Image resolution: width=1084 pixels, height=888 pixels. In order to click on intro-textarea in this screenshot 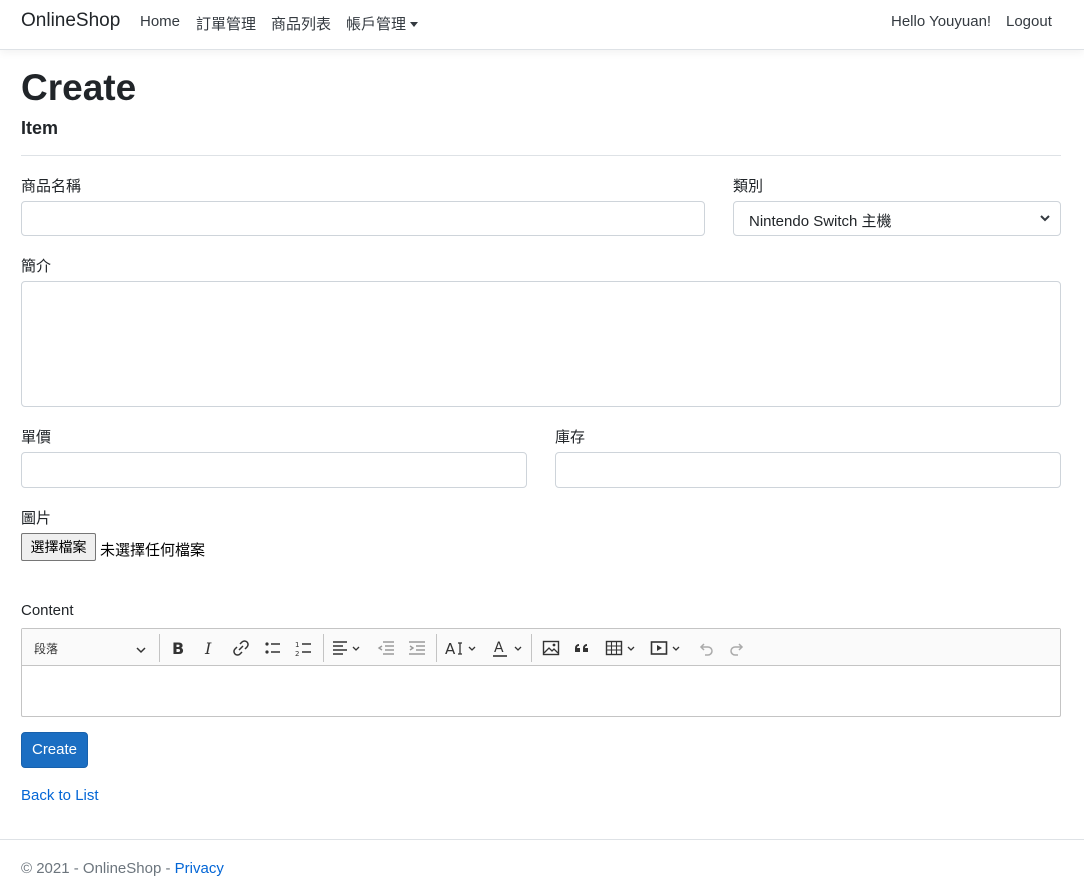, I will do `click(541, 344)`.